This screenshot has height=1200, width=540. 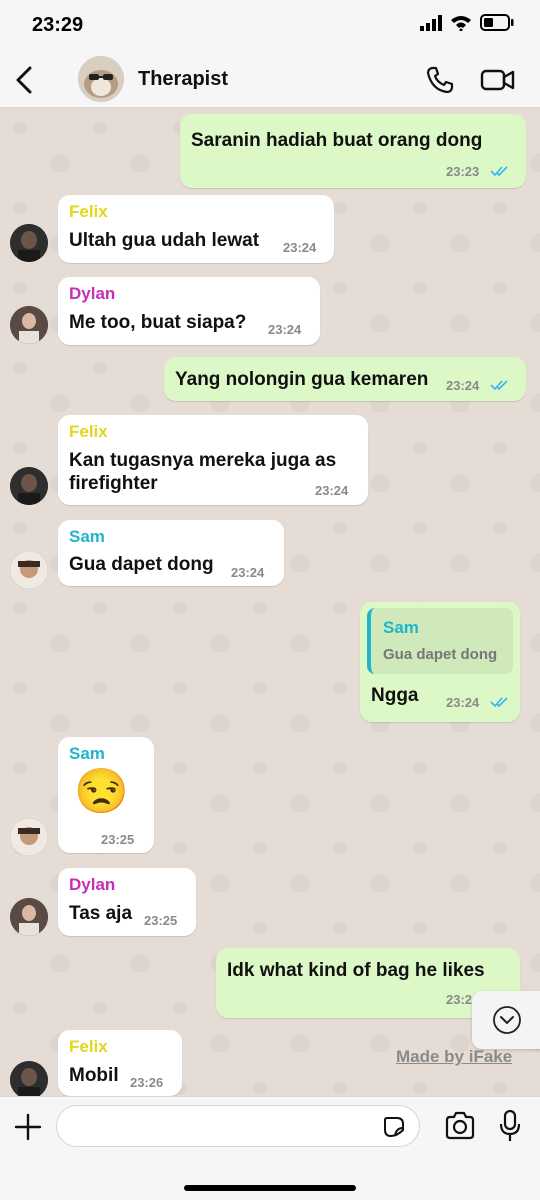 What do you see at coordinates (238, 1126) in the screenshot?
I see `message-input` at bounding box center [238, 1126].